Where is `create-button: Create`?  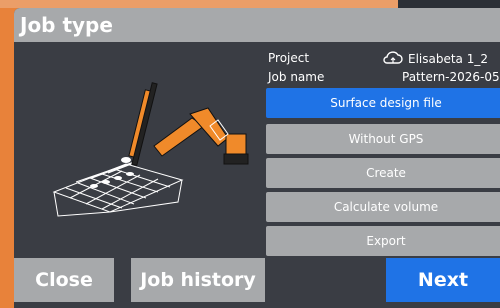
create-button: Create is located at coordinates (383, 173).